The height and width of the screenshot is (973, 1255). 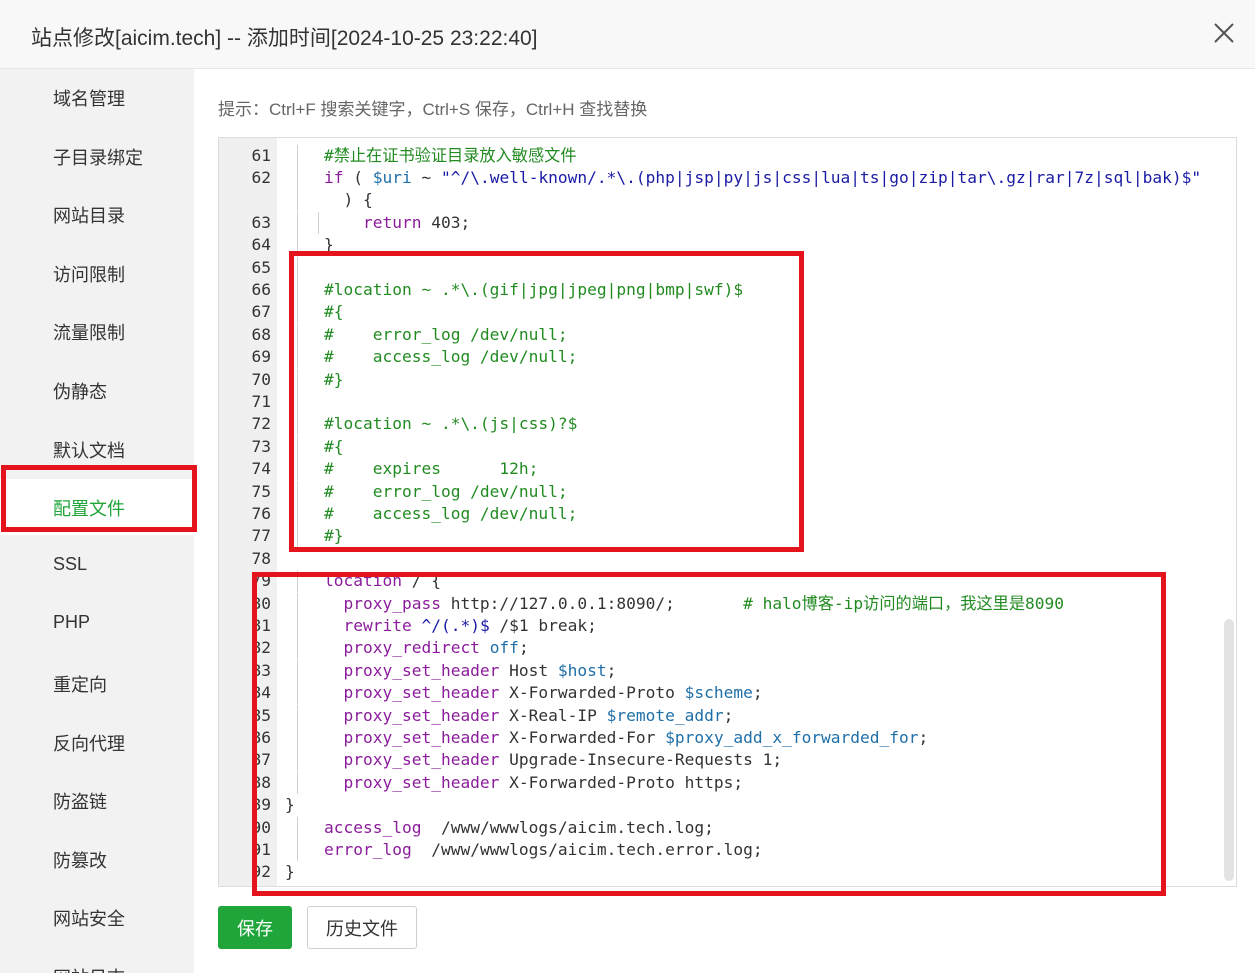 What do you see at coordinates (97, 331) in the screenshot?
I see `sidebar-item: 流量限制` at bounding box center [97, 331].